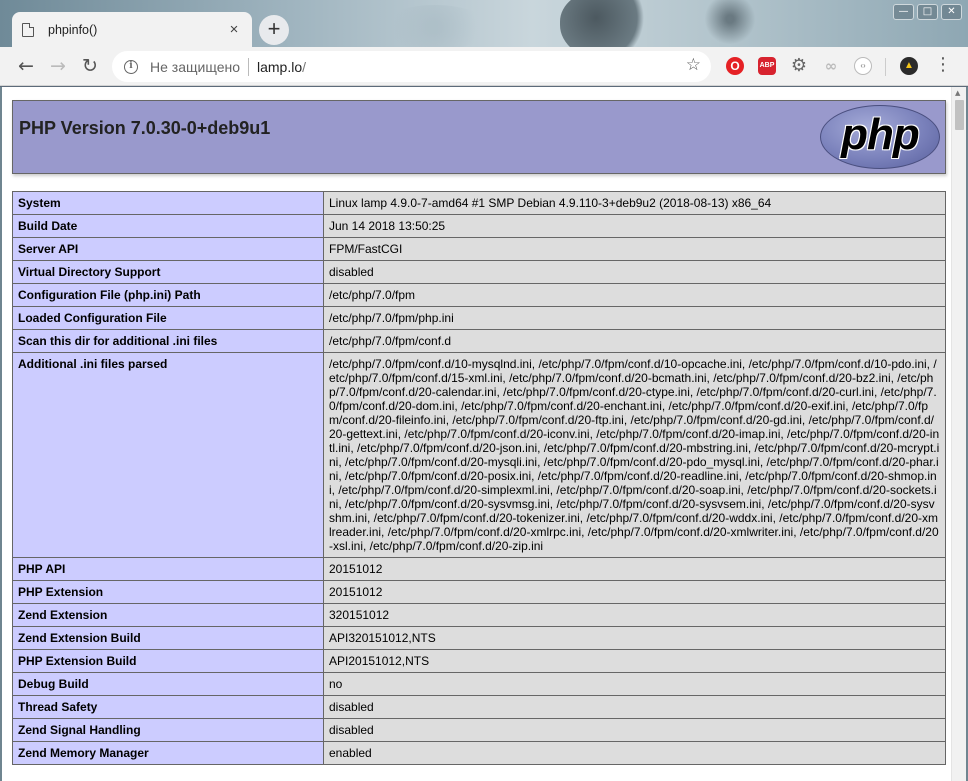 Image resolution: width=968 pixels, height=781 pixels. Describe the element at coordinates (634, 341) in the screenshot. I see `row-value: /etc/php/7.0/fpm/conf.d` at that location.